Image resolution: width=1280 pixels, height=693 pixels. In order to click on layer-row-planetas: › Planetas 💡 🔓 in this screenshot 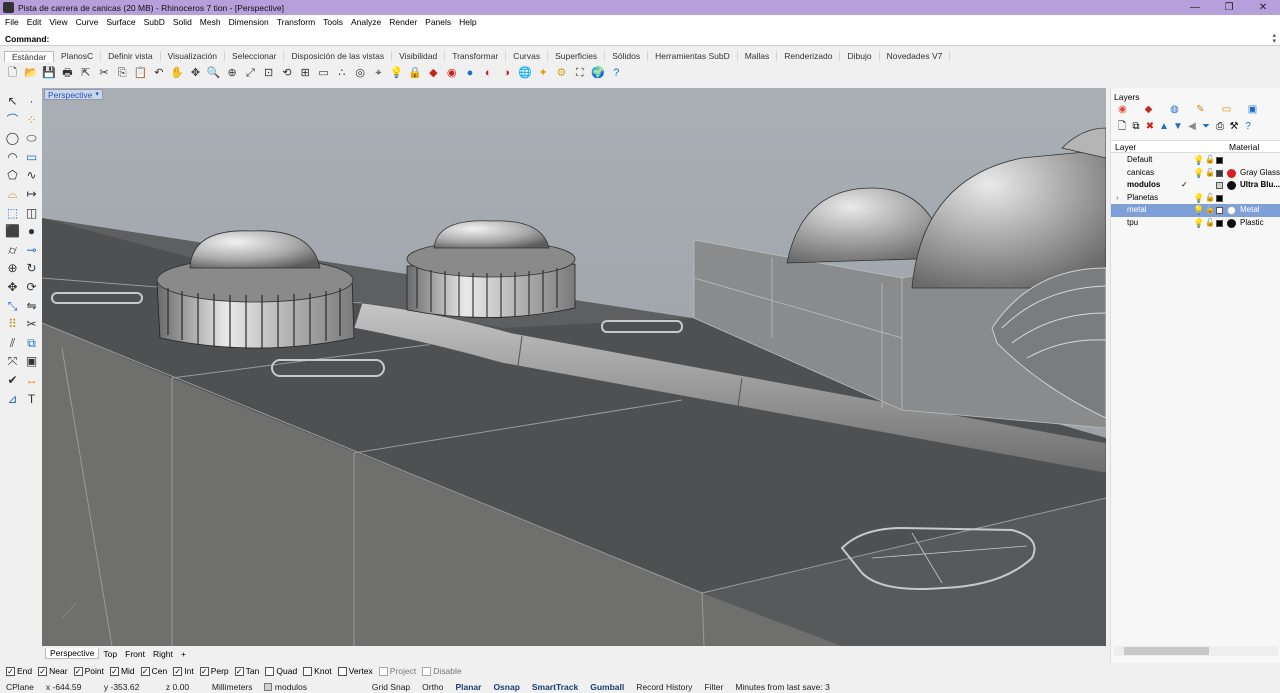, I will do `click(1195, 198)`.